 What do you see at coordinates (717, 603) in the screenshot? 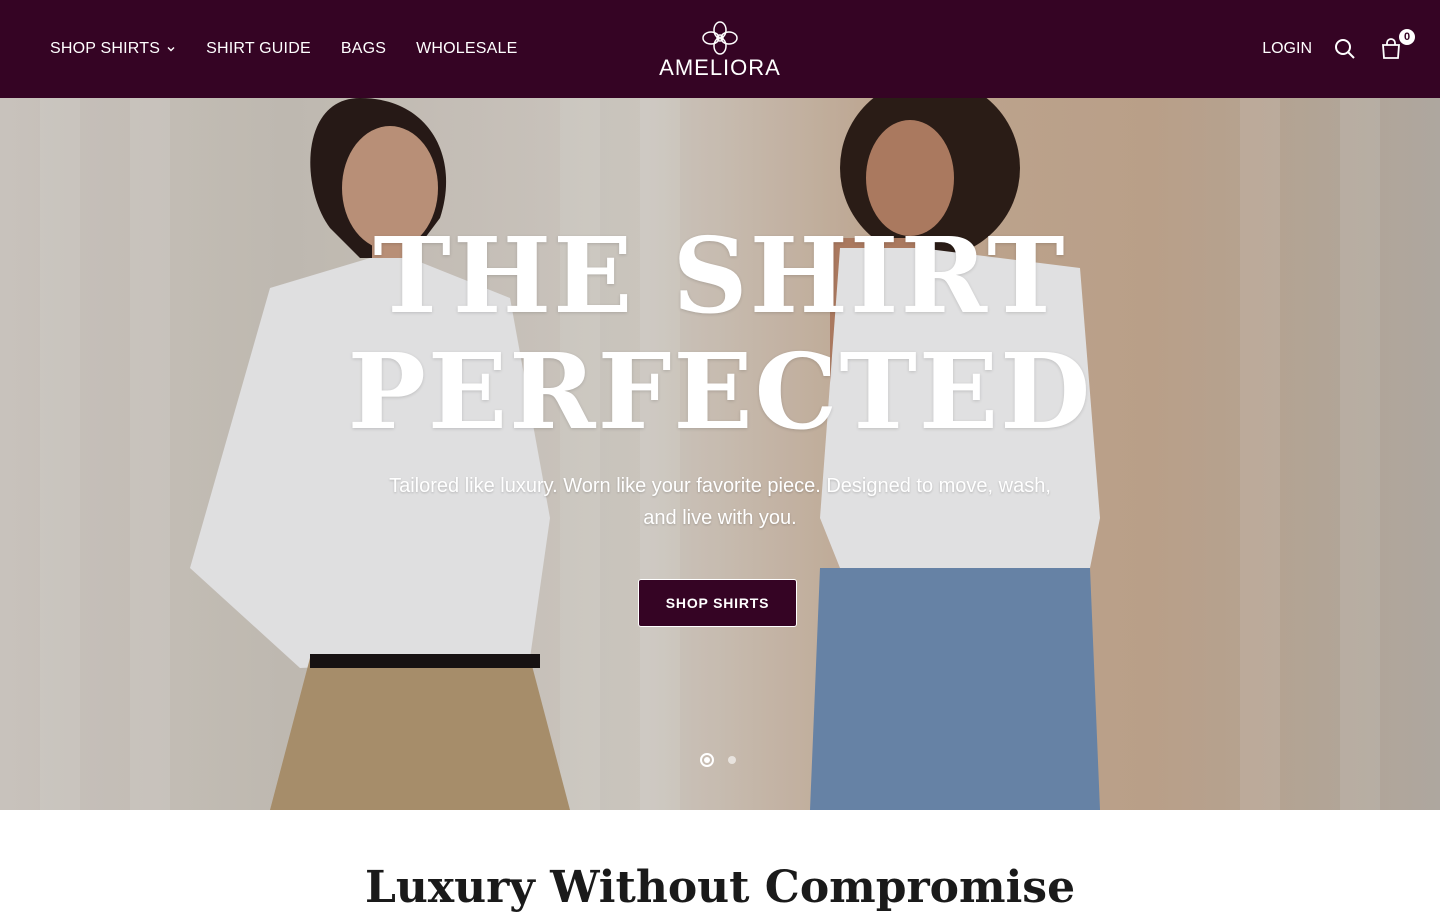
I see `shop-shirts-button: SHOP SHIRTS` at bounding box center [717, 603].